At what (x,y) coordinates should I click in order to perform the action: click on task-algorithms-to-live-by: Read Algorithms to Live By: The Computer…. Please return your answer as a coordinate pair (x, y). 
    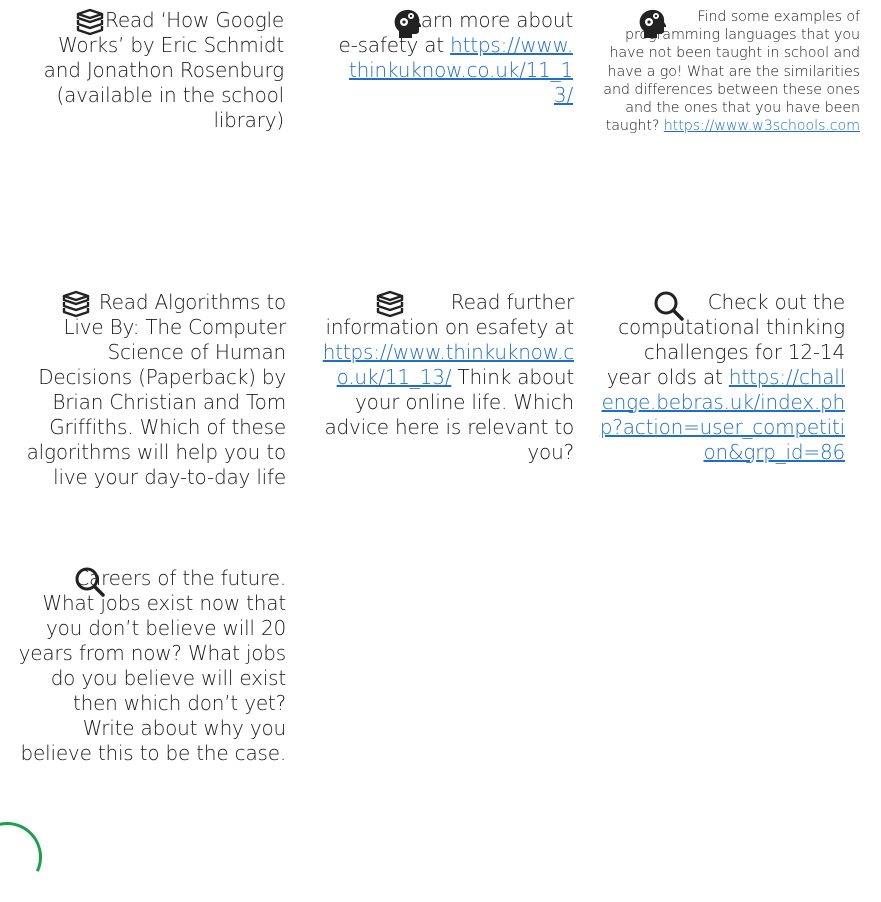
    Looking at the image, I should click on (153, 390).